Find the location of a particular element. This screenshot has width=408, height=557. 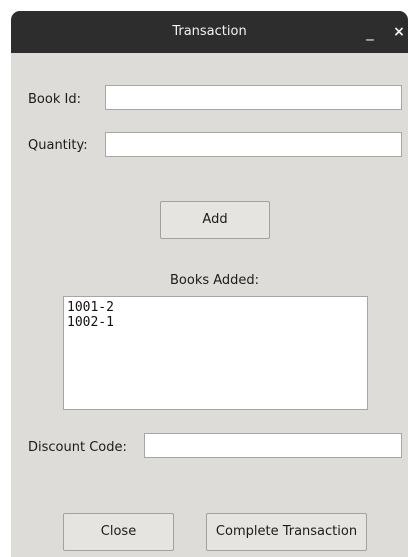

quantity-input is located at coordinates (253, 144).